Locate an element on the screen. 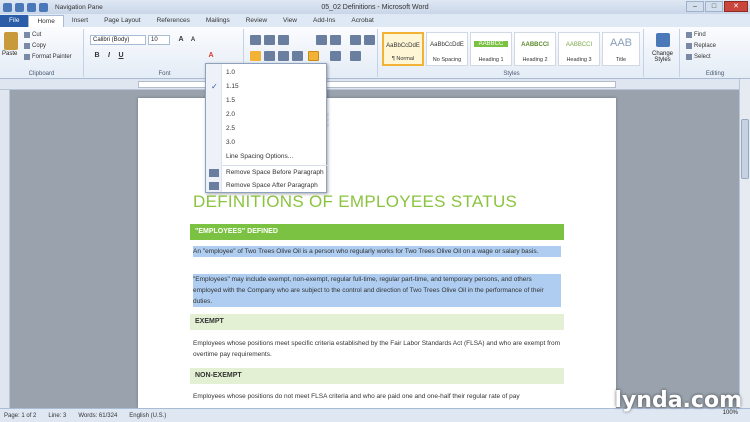  heading-exempt: EXEMPT is located at coordinates (377, 322).